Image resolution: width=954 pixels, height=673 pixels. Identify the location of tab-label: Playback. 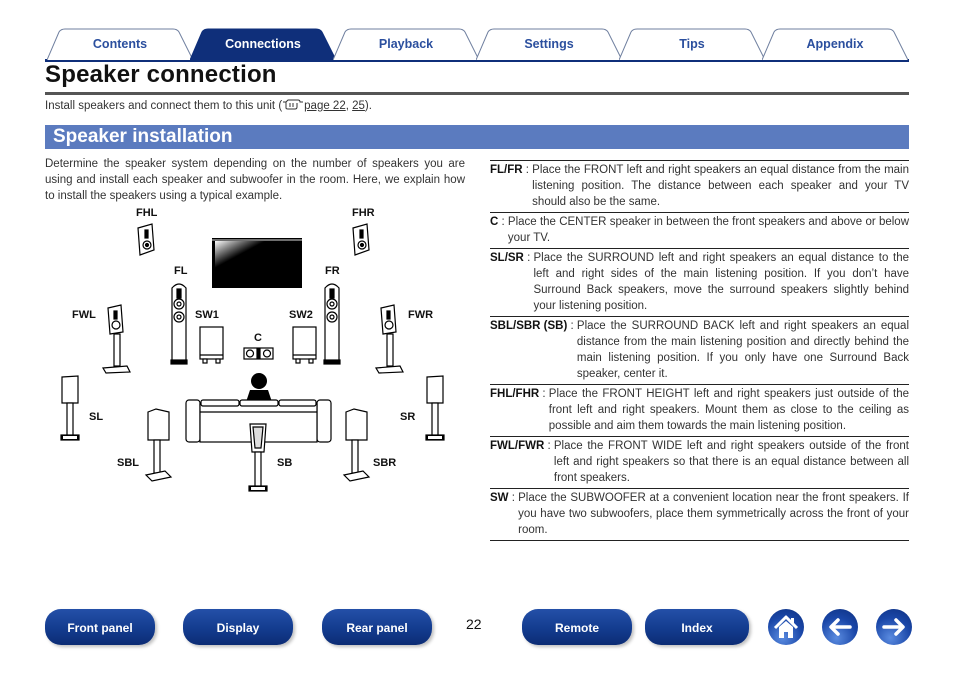
(406, 44).